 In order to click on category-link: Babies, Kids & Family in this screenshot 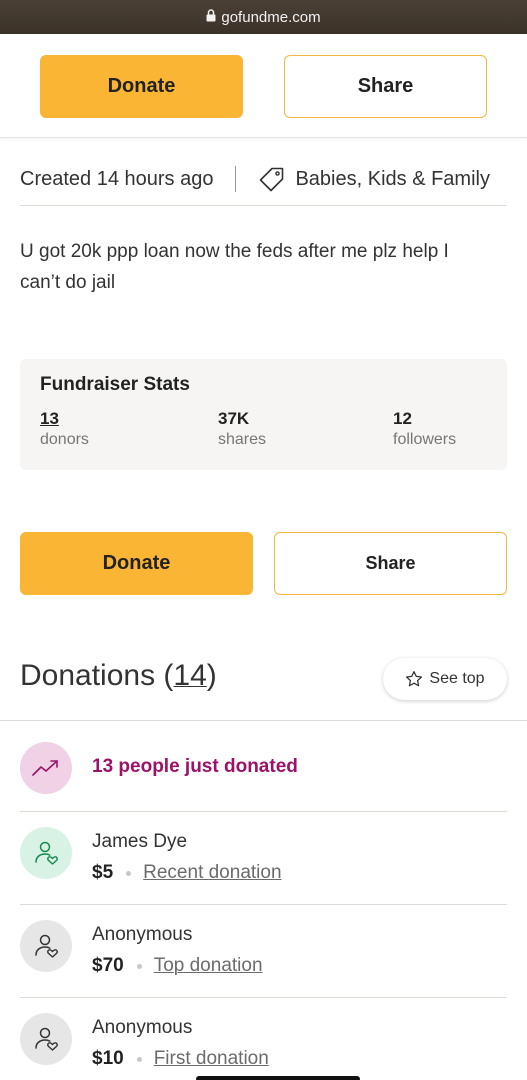, I will do `click(374, 179)`.